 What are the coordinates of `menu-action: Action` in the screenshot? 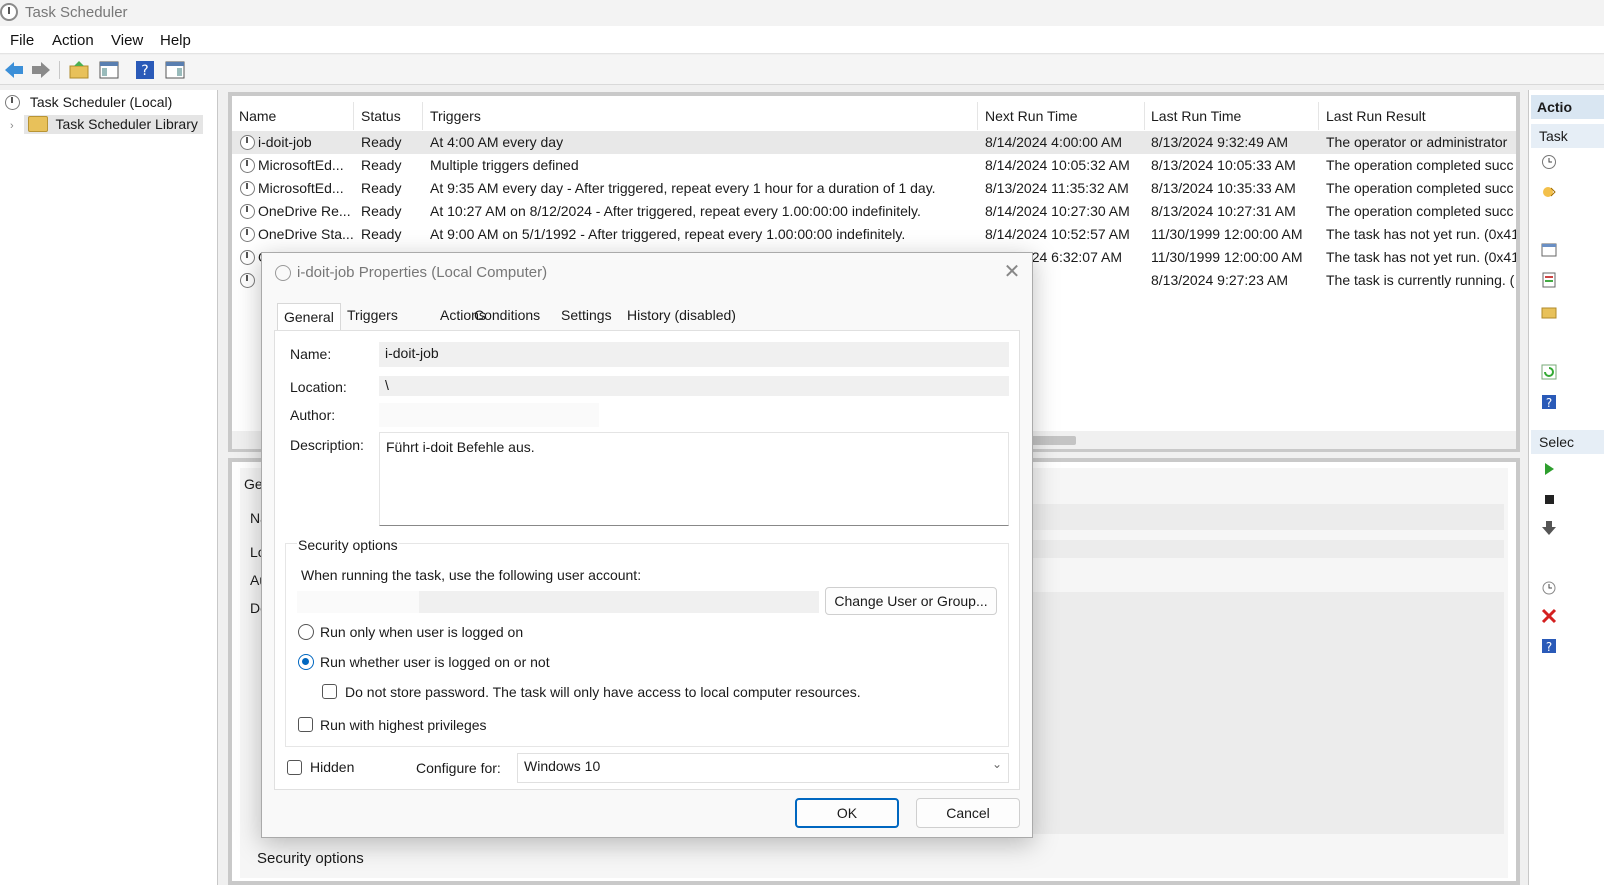 It's located at (73, 40).